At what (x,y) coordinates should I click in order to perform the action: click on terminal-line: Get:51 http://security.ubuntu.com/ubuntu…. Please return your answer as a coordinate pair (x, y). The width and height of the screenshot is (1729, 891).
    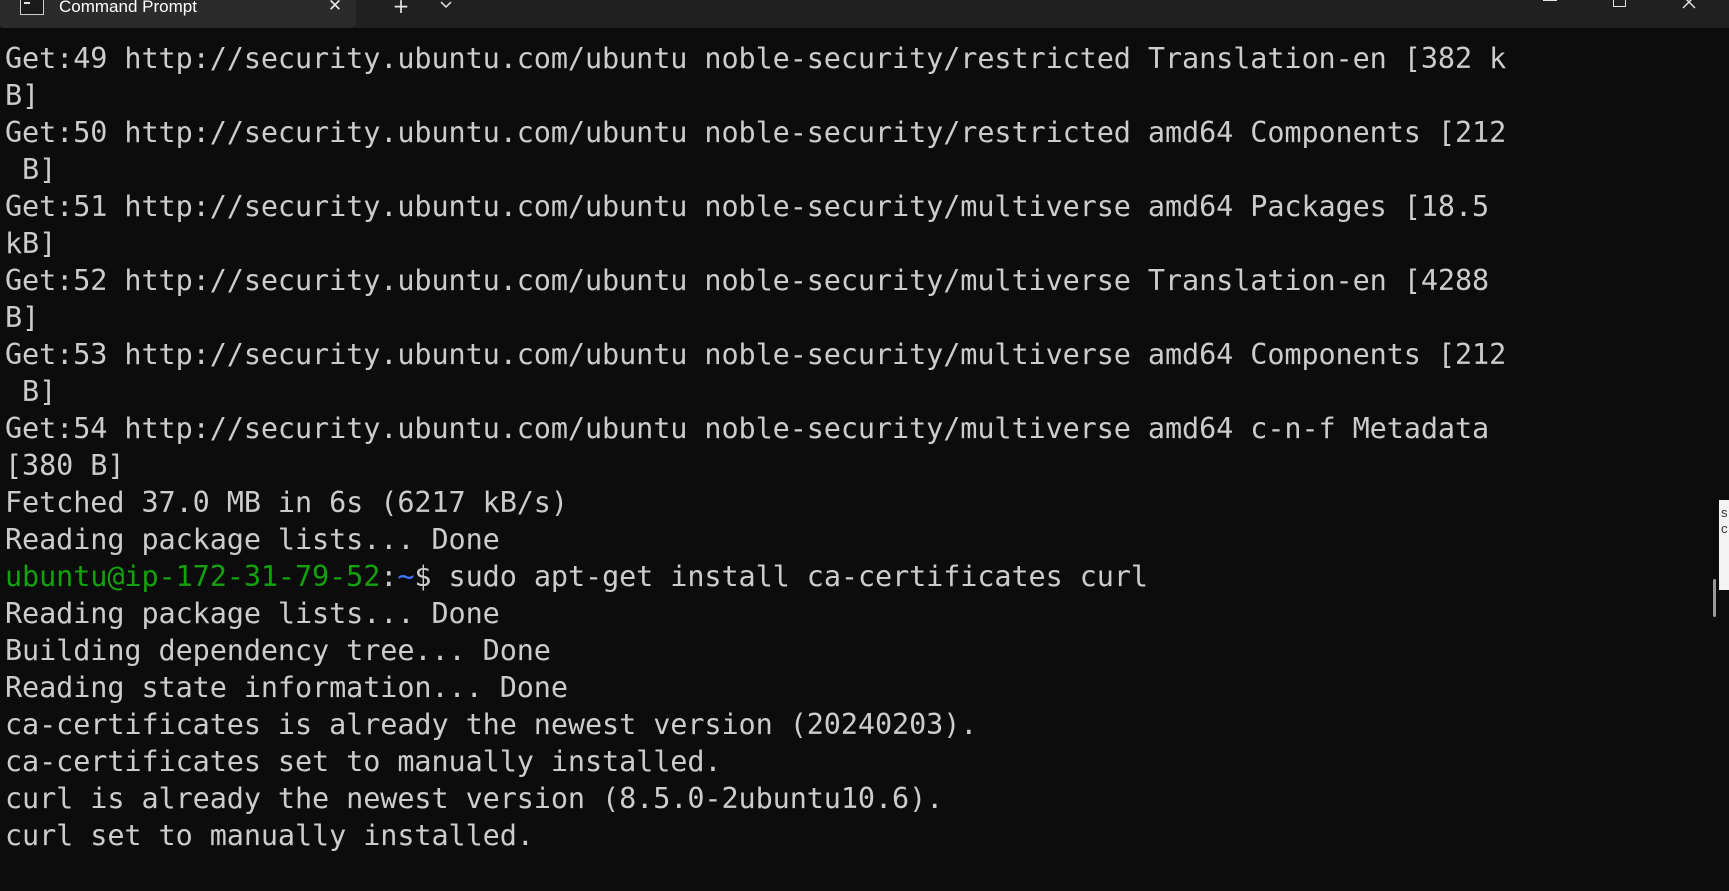
    Looking at the image, I should click on (747, 206).